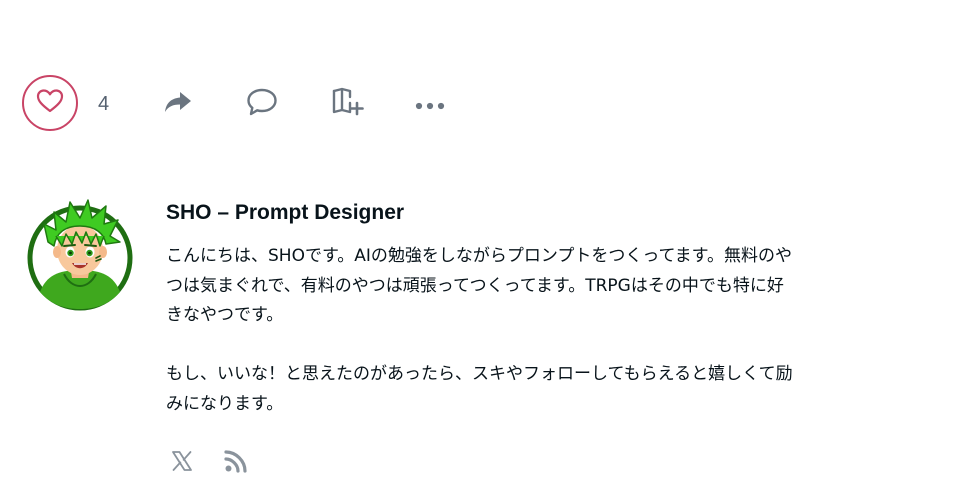 The height and width of the screenshot is (500, 961). I want to click on action-bar: 4, so click(252, 105).